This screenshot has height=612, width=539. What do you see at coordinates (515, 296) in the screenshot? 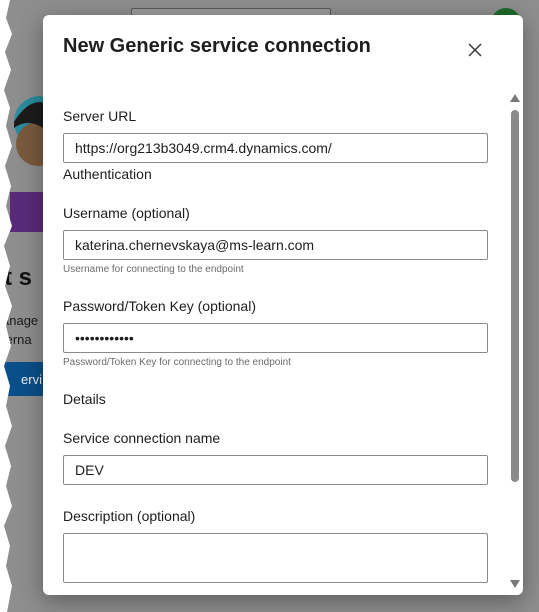
I see `scrollbar-thumb` at bounding box center [515, 296].